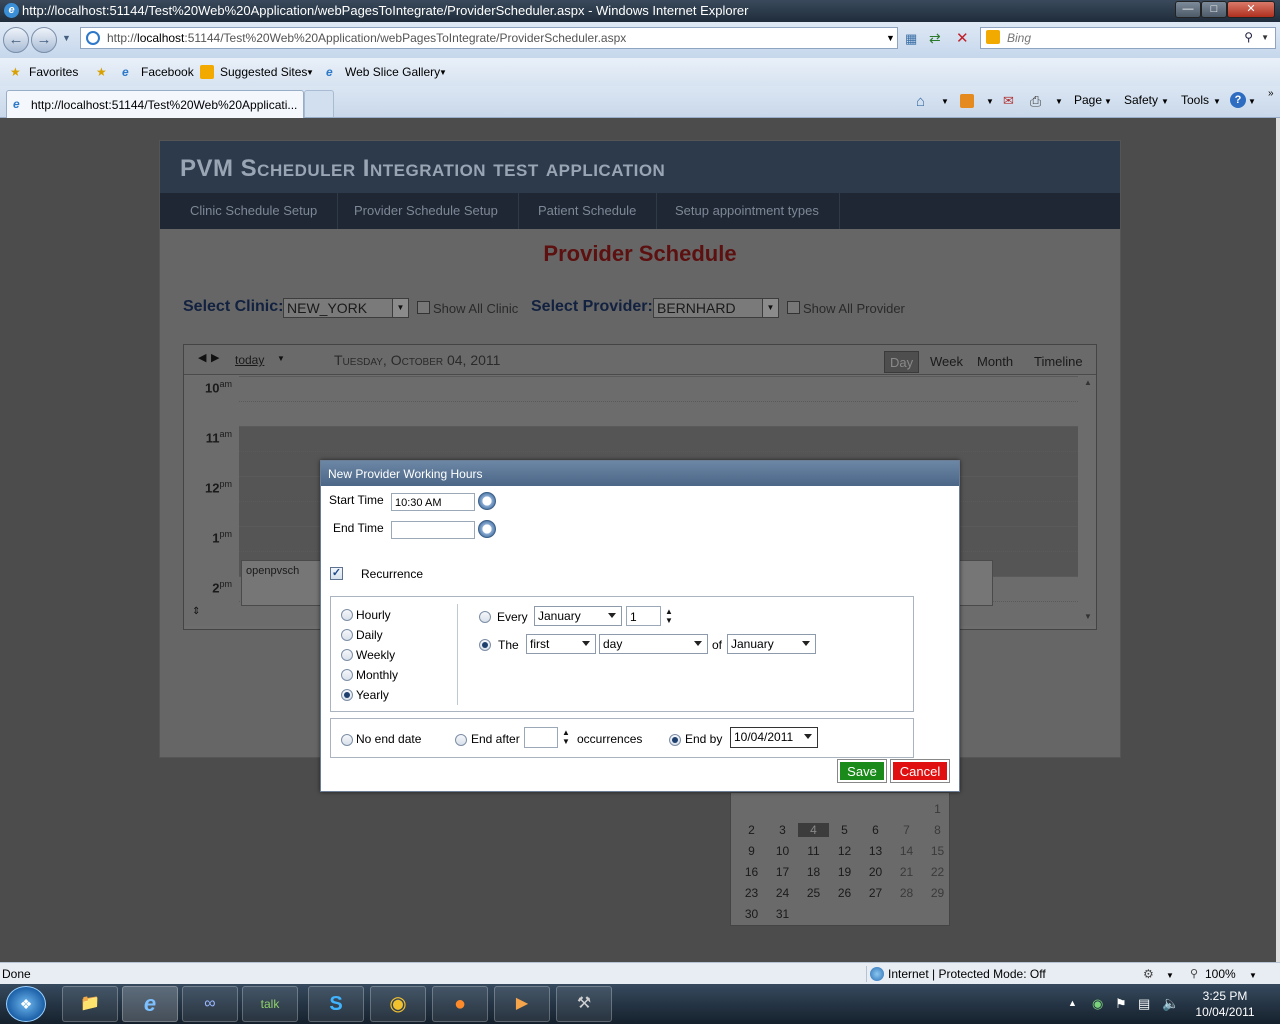 Image resolution: width=1280 pixels, height=1024 pixels. I want to click on volume-icon: 🔈, so click(1170, 1003).